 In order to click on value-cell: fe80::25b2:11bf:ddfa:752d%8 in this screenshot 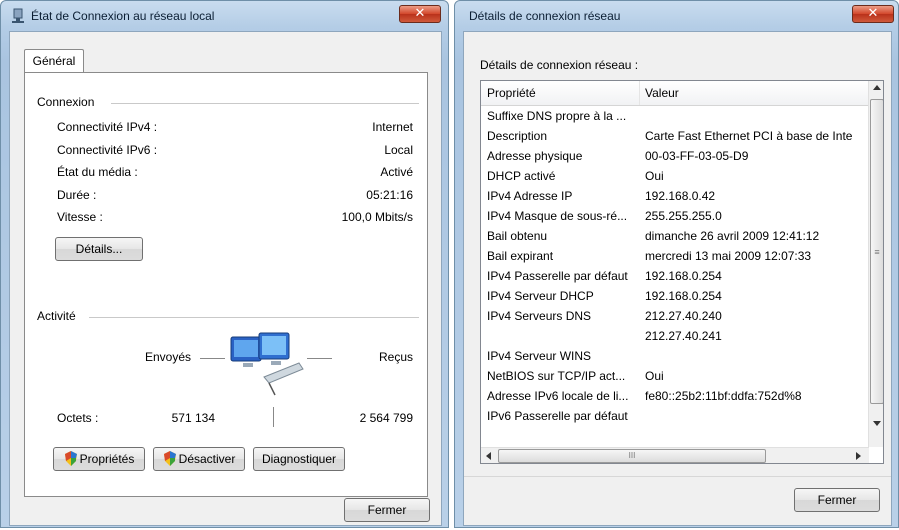, I will do `click(723, 396)`.